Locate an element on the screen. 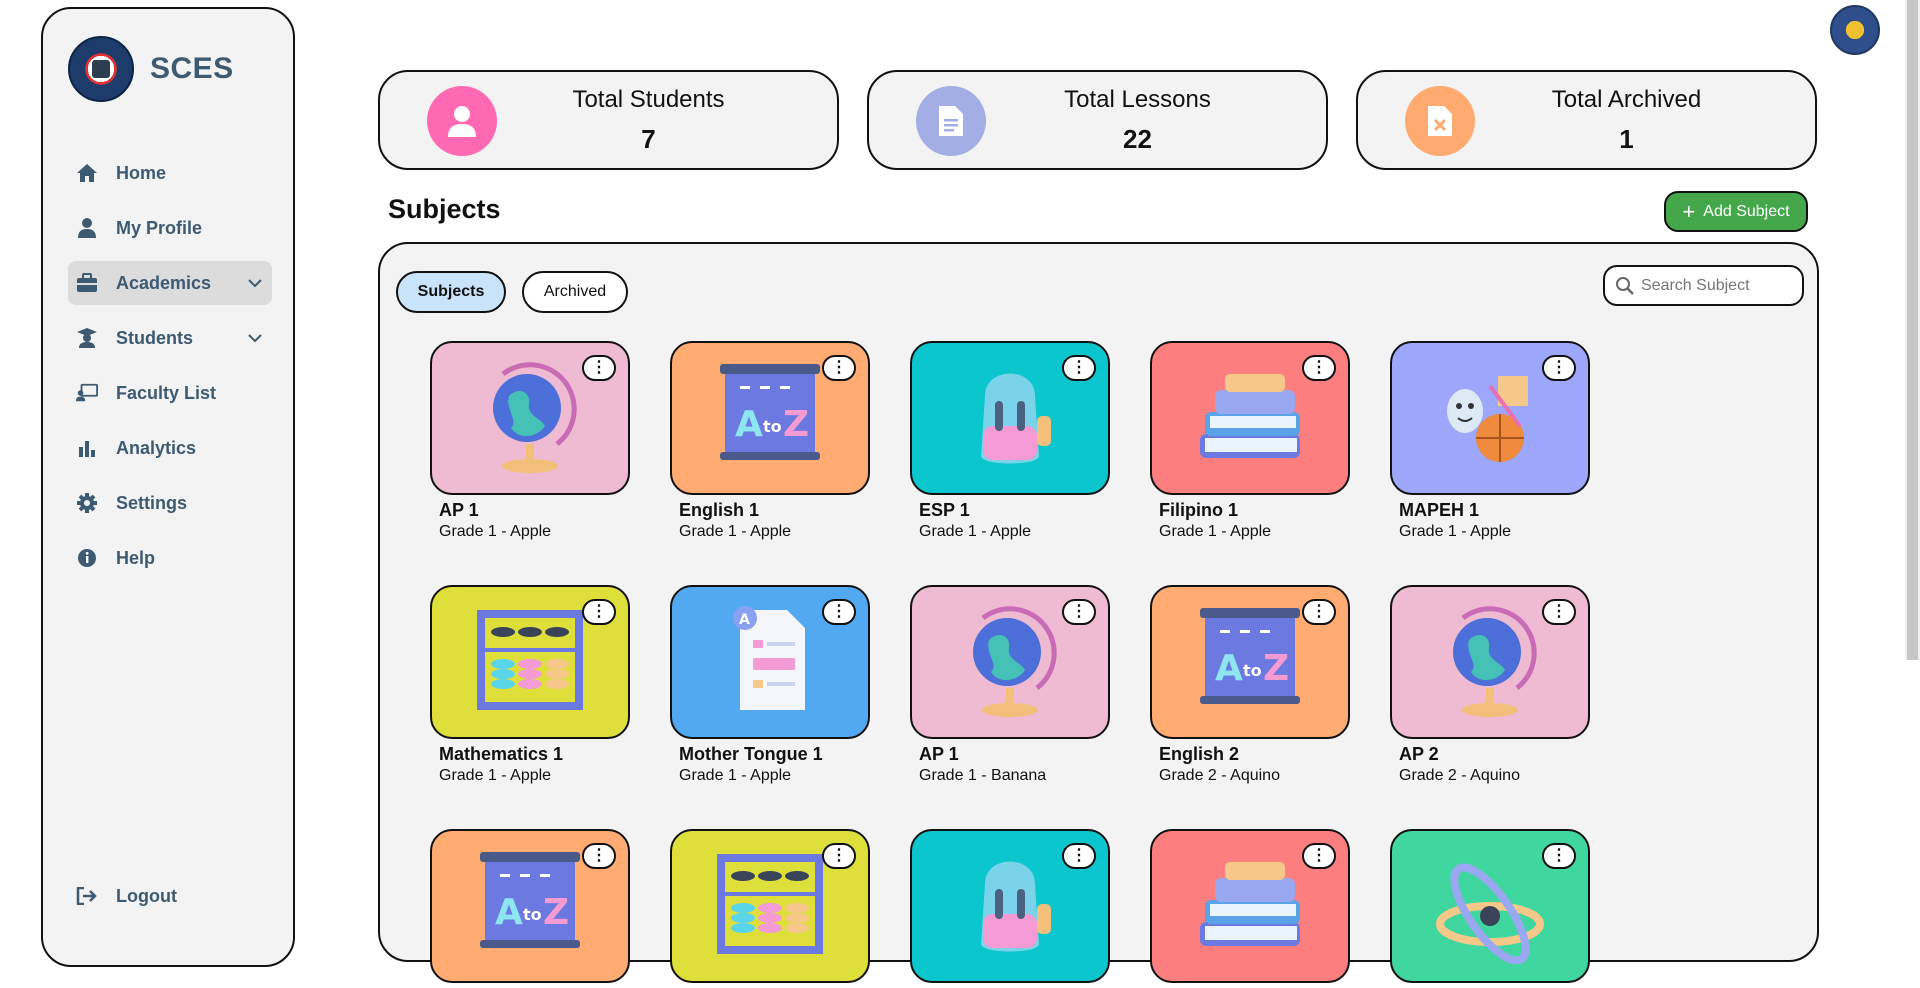 Image resolution: width=1920 pixels, height=988 pixels. sidebar-item-students: Students is located at coordinates (170, 338).